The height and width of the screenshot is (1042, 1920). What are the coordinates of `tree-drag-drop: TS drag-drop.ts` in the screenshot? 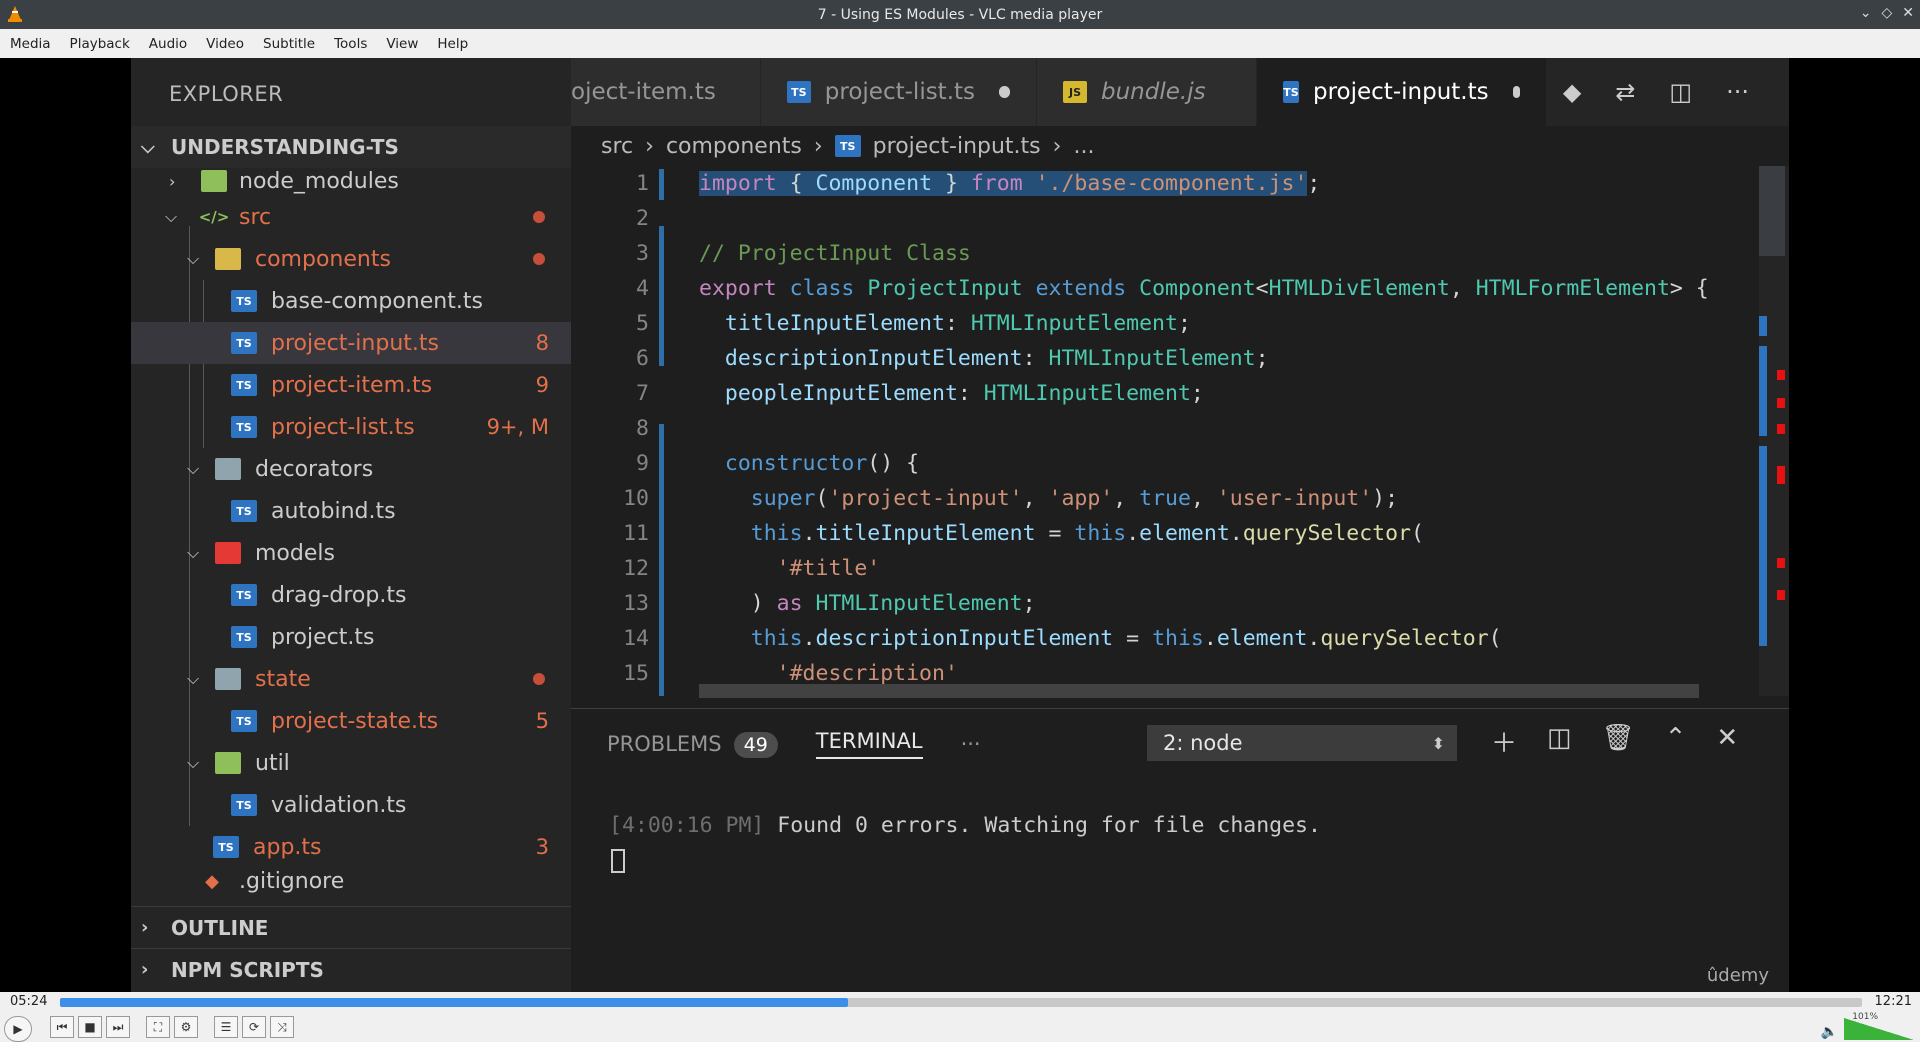 It's located at (351, 595).